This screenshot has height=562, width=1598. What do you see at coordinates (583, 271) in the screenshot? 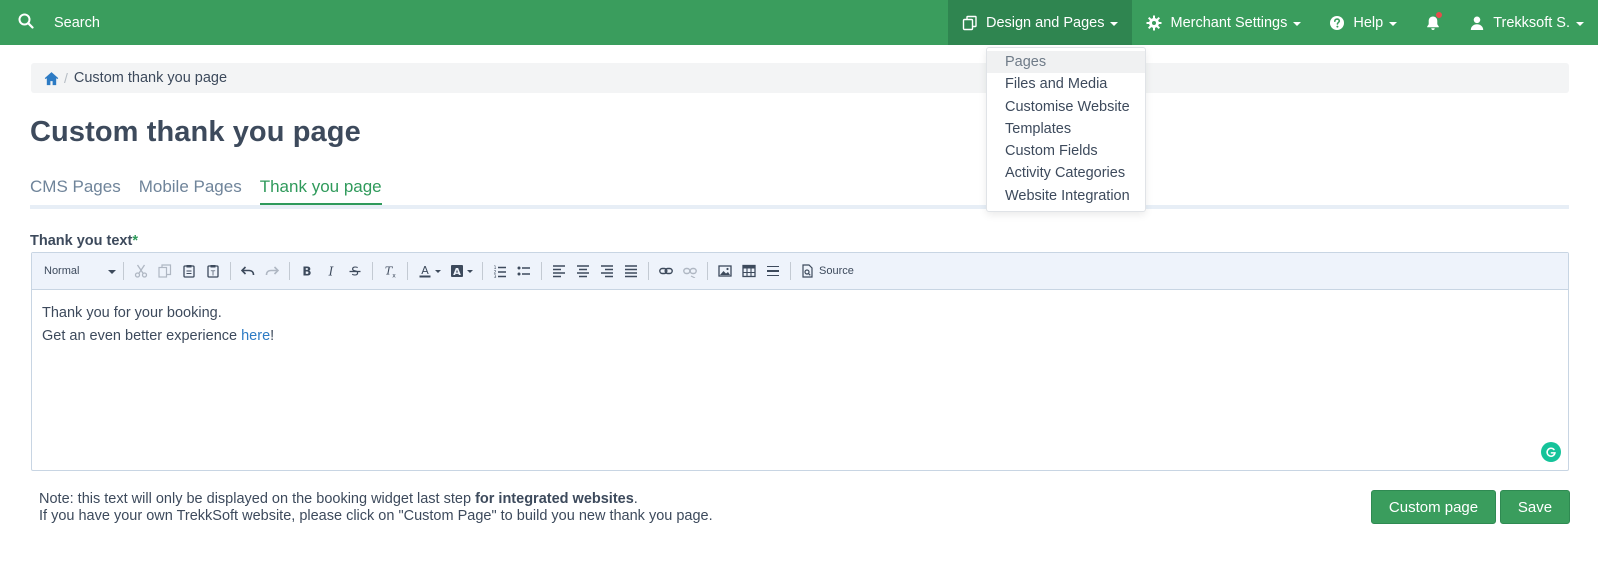
I see `align-center-icon` at bounding box center [583, 271].